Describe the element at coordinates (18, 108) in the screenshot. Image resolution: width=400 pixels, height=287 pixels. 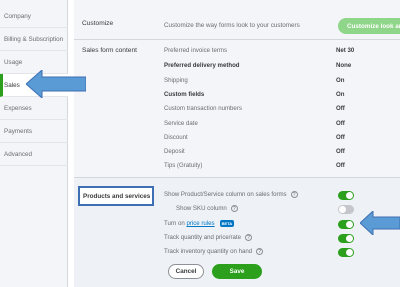
I see `sidebar-item-label: Expenses` at that location.